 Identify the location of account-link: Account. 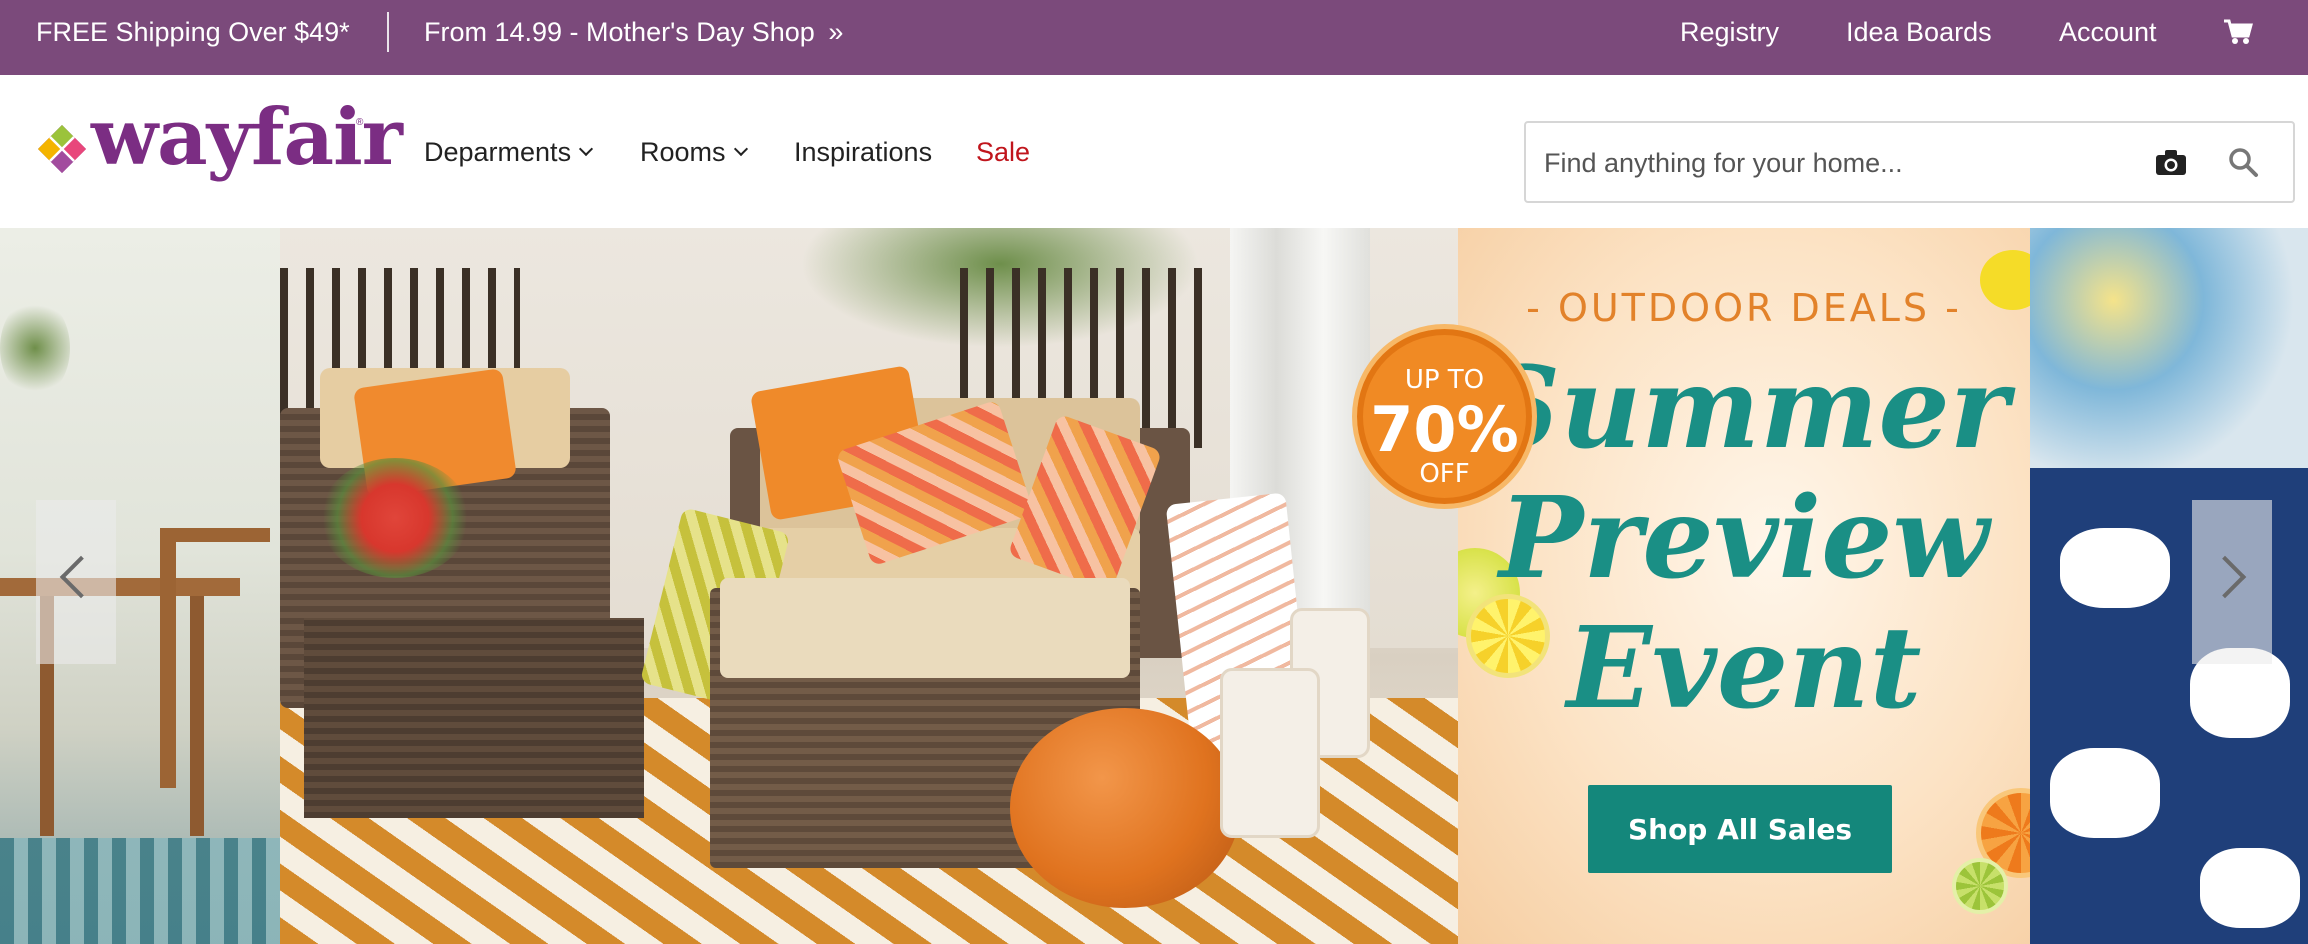
(2108, 37).